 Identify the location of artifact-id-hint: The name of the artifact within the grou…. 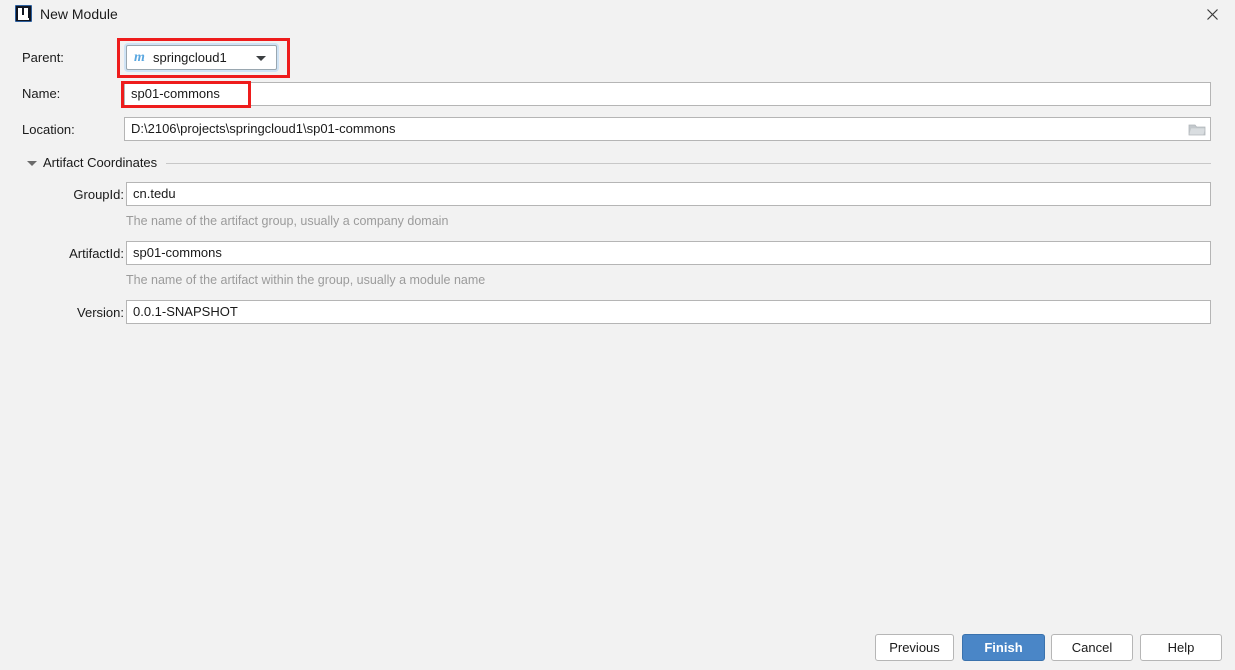
(306, 280).